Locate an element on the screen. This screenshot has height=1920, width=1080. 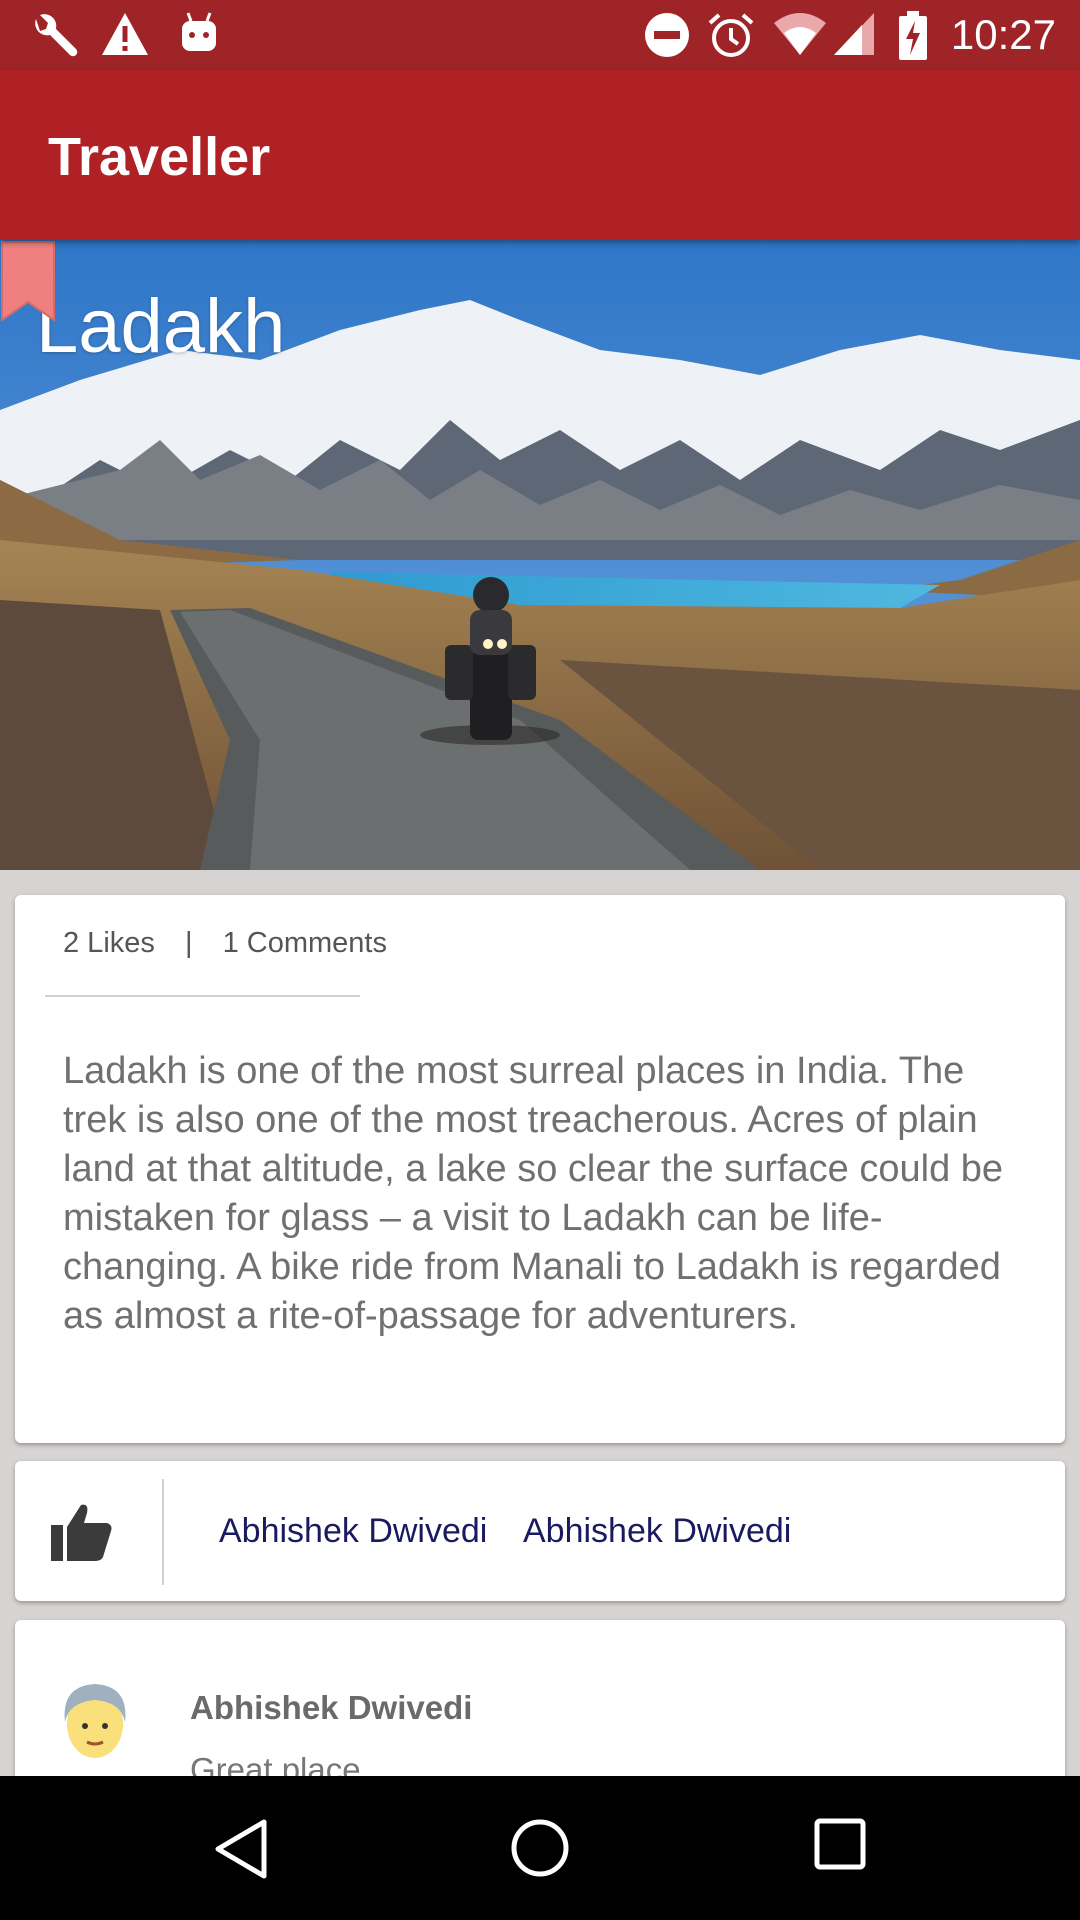
signal-icon is located at coordinates (854, 34).